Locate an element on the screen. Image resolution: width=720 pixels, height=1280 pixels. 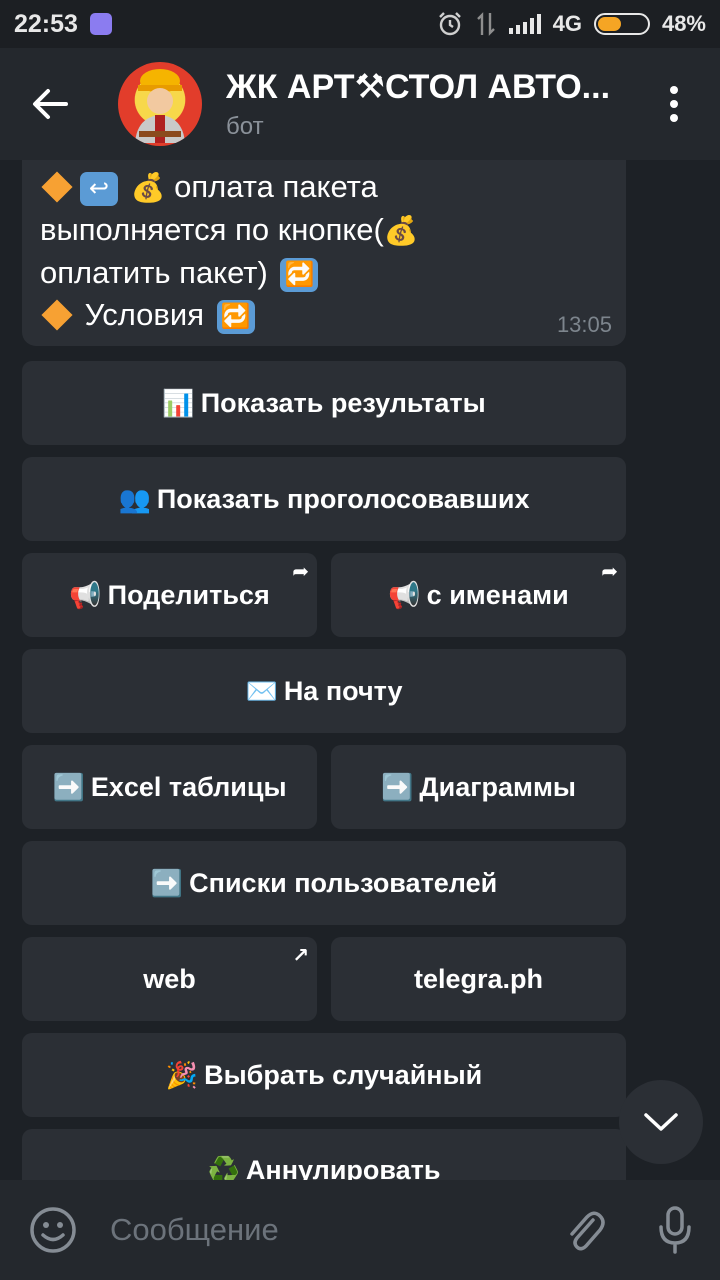
telegraph-button: telegra.ph is located at coordinates (478, 979).